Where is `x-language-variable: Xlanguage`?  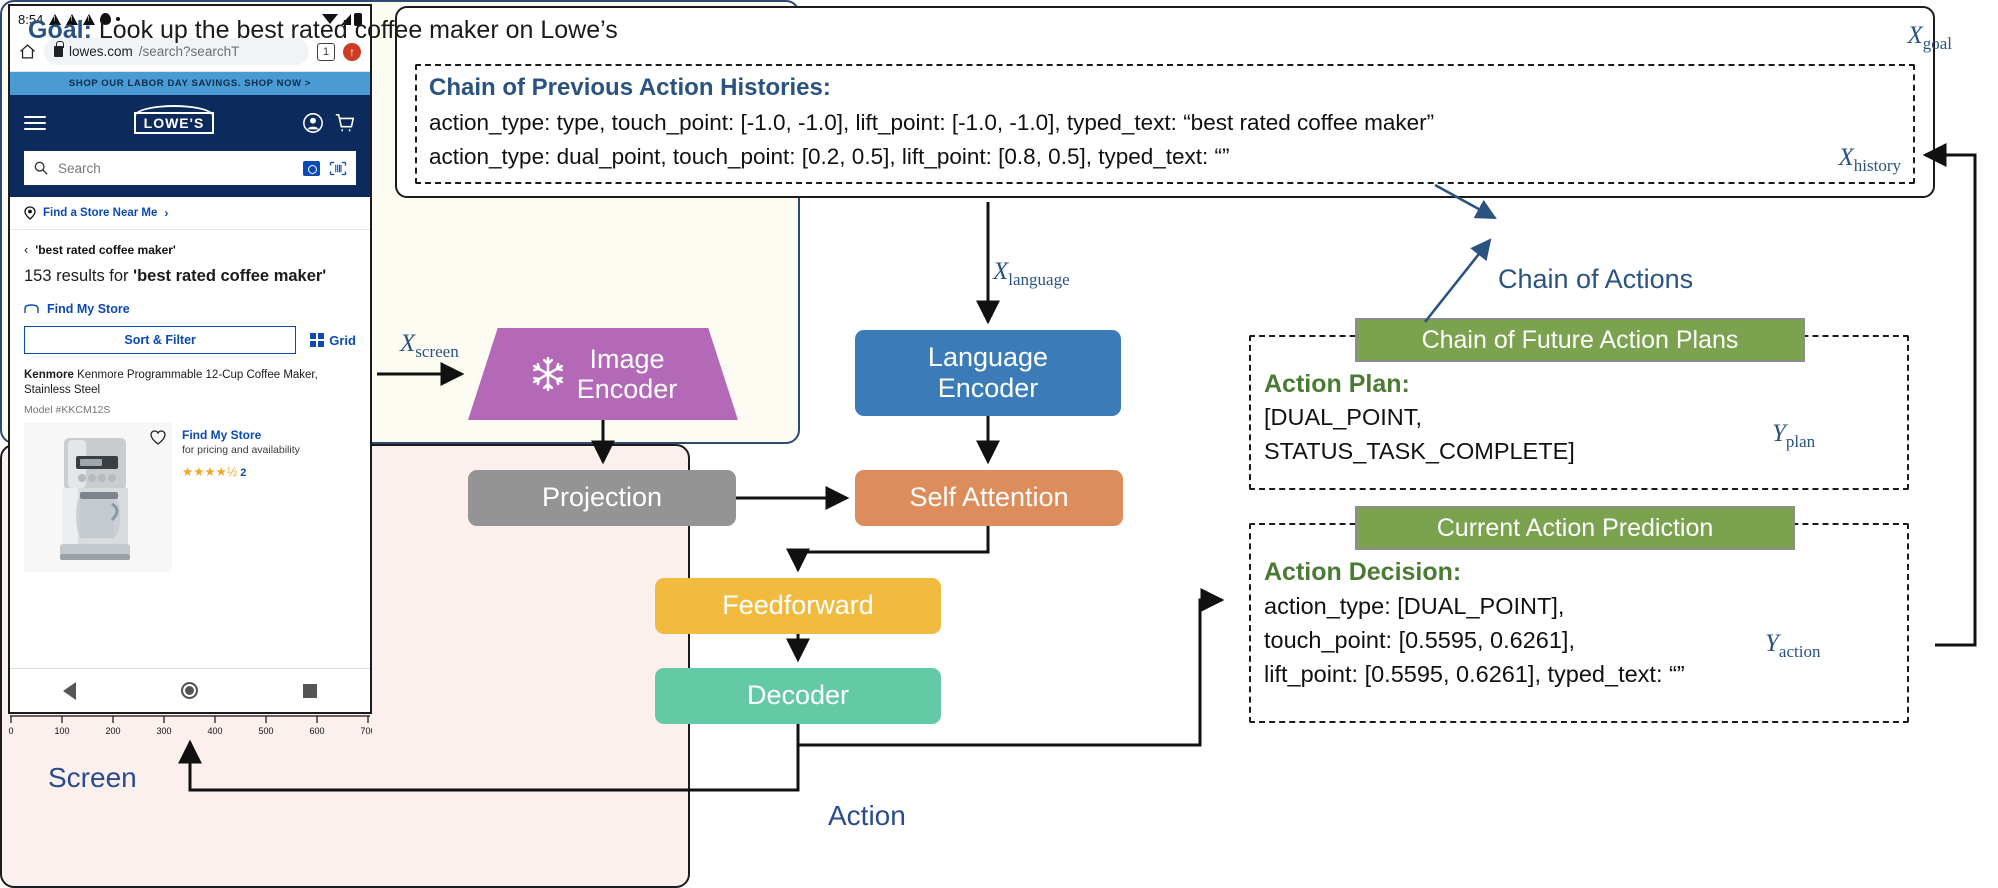
x-language-variable: Xlanguage is located at coordinates (1031, 274).